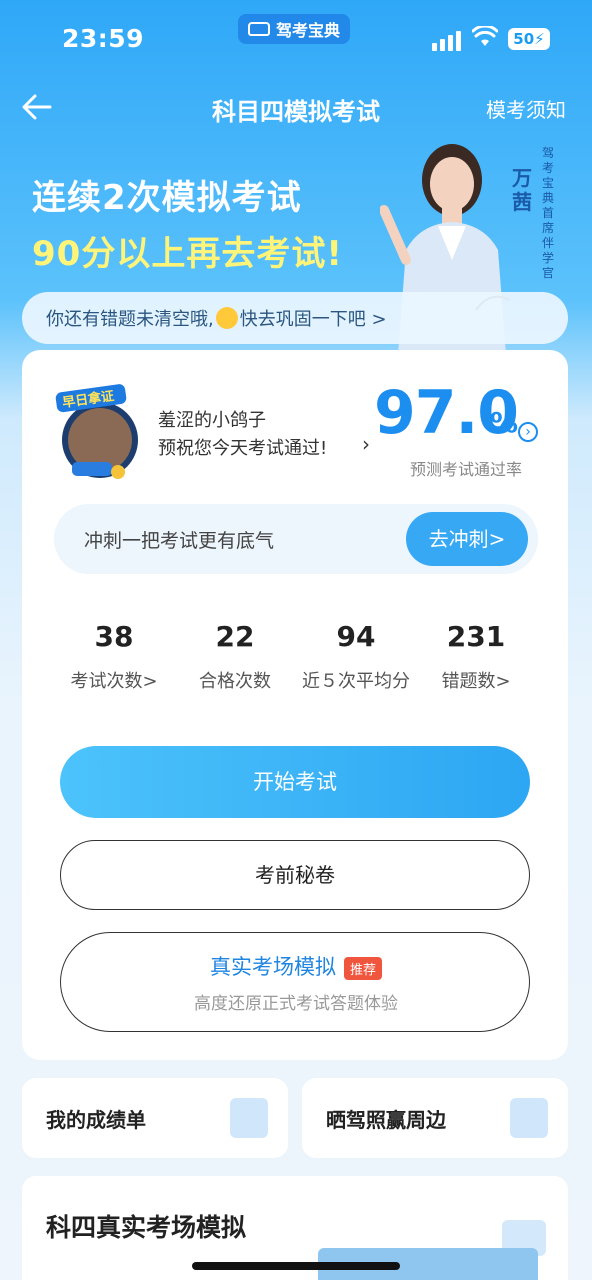  What do you see at coordinates (114, 636) in the screenshot?
I see `stat-value: 38` at bounding box center [114, 636].